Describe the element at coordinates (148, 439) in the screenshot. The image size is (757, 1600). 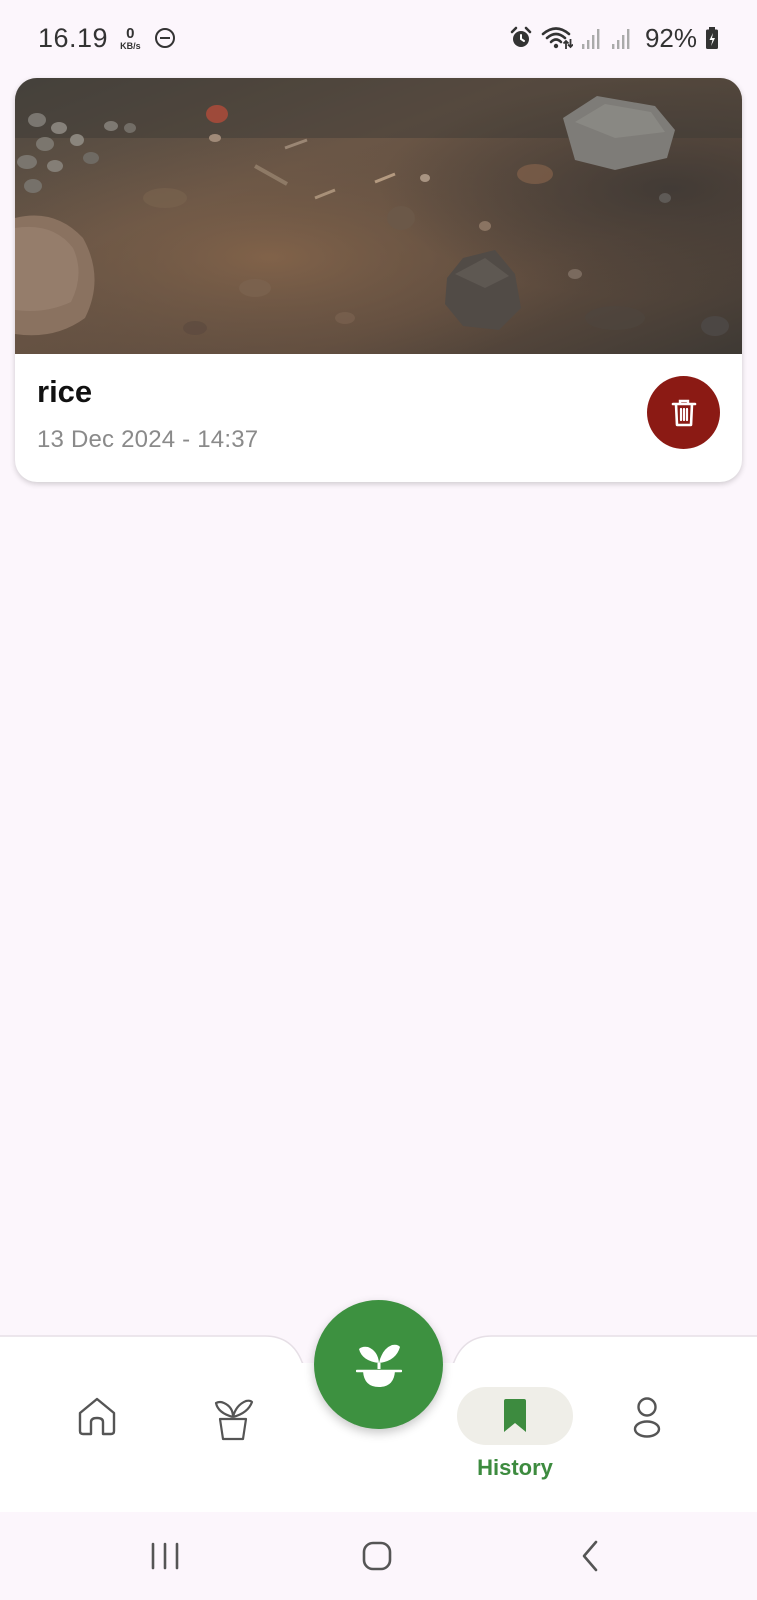
I see `card-date: 13 Dec 2024 - 14:37` at that location.